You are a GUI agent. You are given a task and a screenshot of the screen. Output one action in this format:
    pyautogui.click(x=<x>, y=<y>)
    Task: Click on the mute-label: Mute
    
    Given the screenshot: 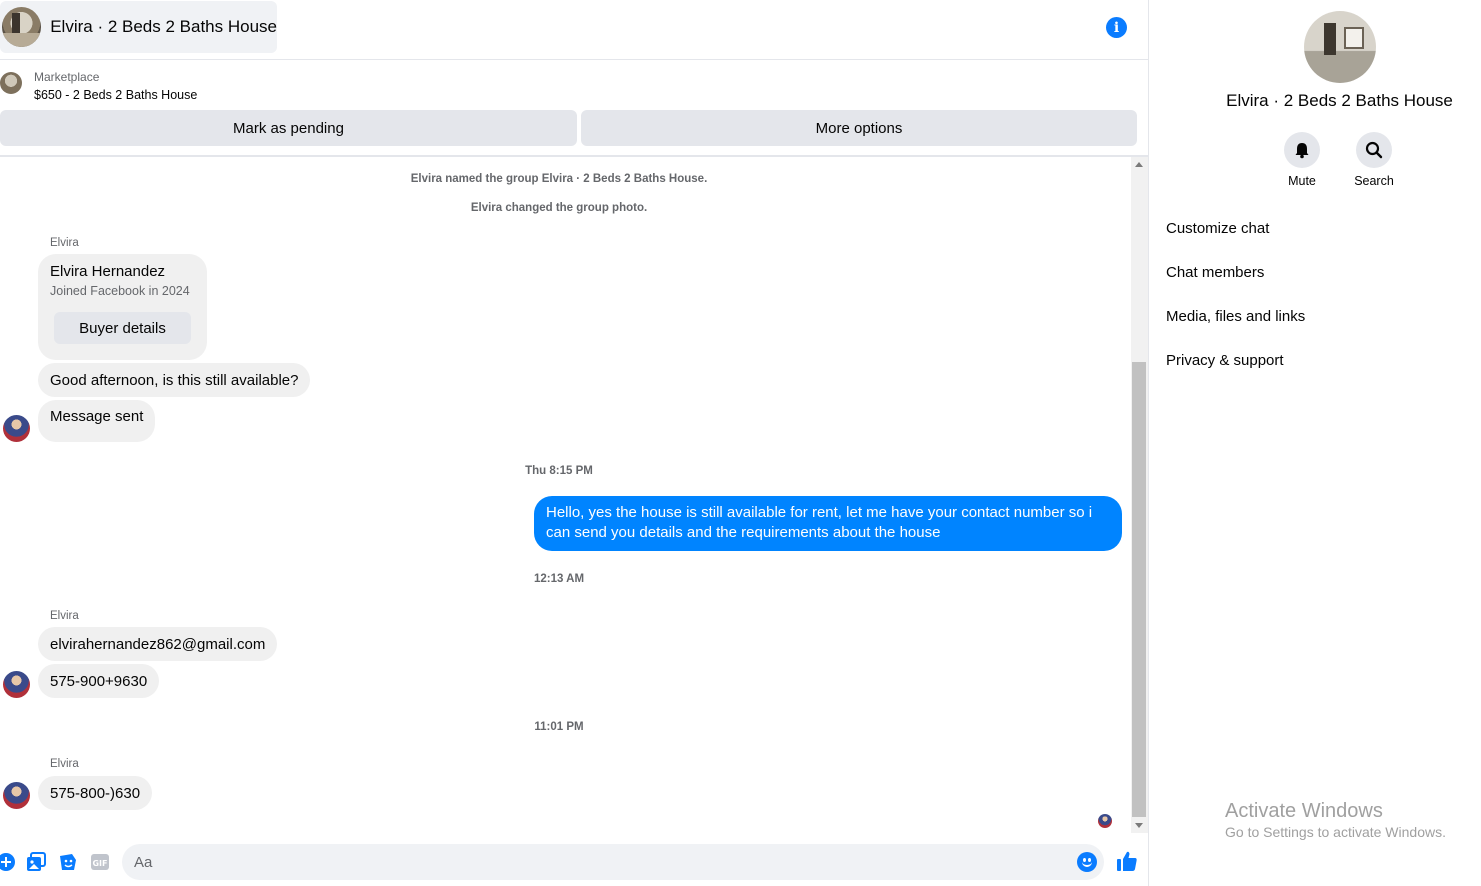 What is the action you would take?
    pyautogui.click(x=1302, y=181)
    